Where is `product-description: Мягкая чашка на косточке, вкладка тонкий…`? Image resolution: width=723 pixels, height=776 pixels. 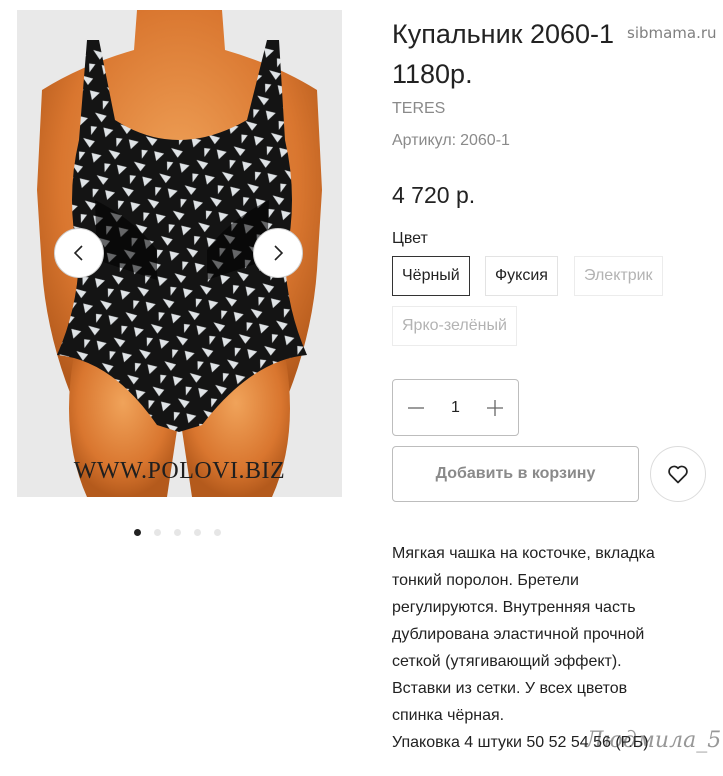
product-description: Мягкая чашка на косточке, вкладка тонкий… is located at coordinates (552, 648).